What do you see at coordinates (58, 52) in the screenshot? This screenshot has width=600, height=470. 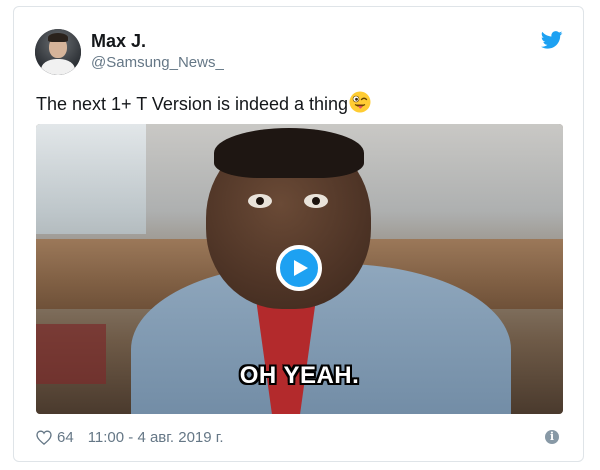 I see `avatar` at bounding box center [58, 52].